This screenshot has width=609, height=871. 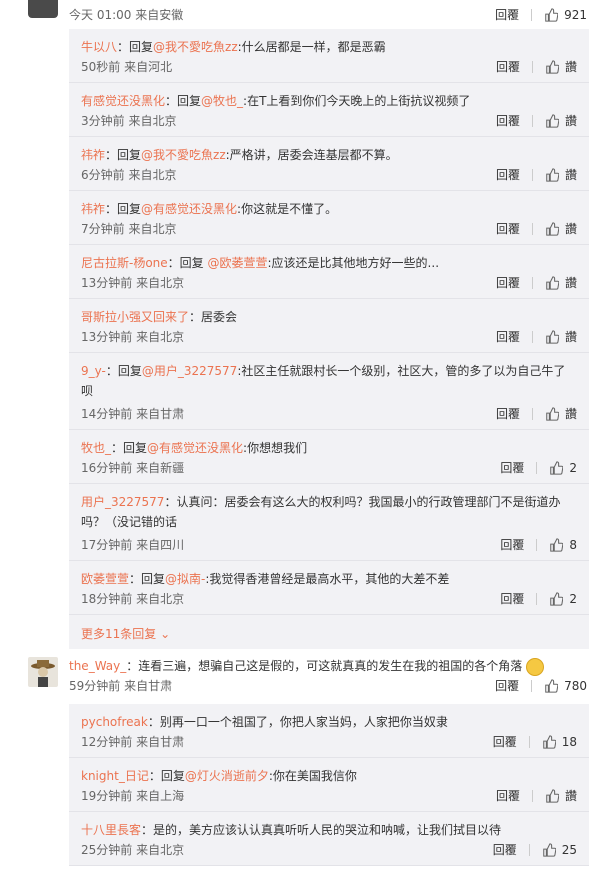 What do you see at coordinates (123, 101) in the screenshot?
I see `reply-author: 有感觉还没黑化` at bounding box center [123, 101].